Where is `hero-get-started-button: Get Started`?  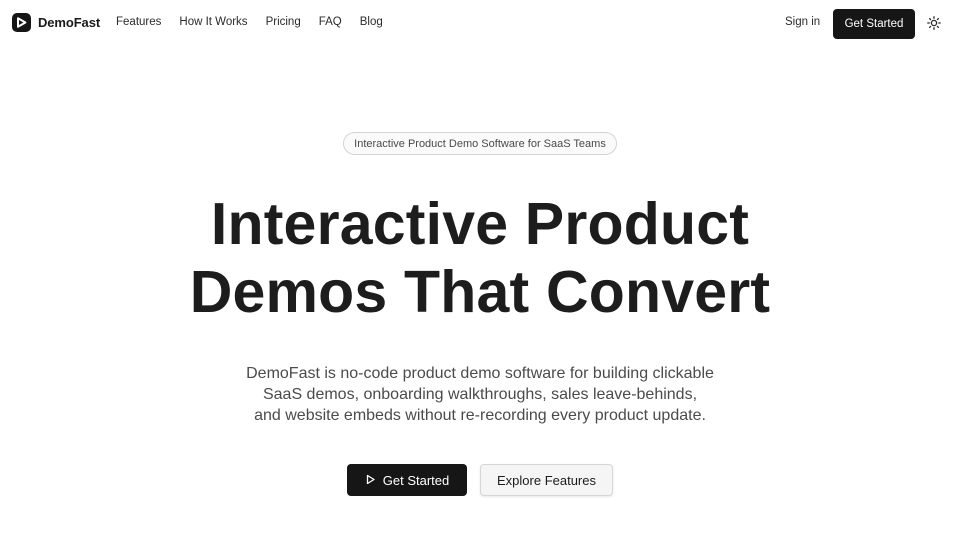
hero-get-started-button: Get Started is located at coordinates (407, 480).